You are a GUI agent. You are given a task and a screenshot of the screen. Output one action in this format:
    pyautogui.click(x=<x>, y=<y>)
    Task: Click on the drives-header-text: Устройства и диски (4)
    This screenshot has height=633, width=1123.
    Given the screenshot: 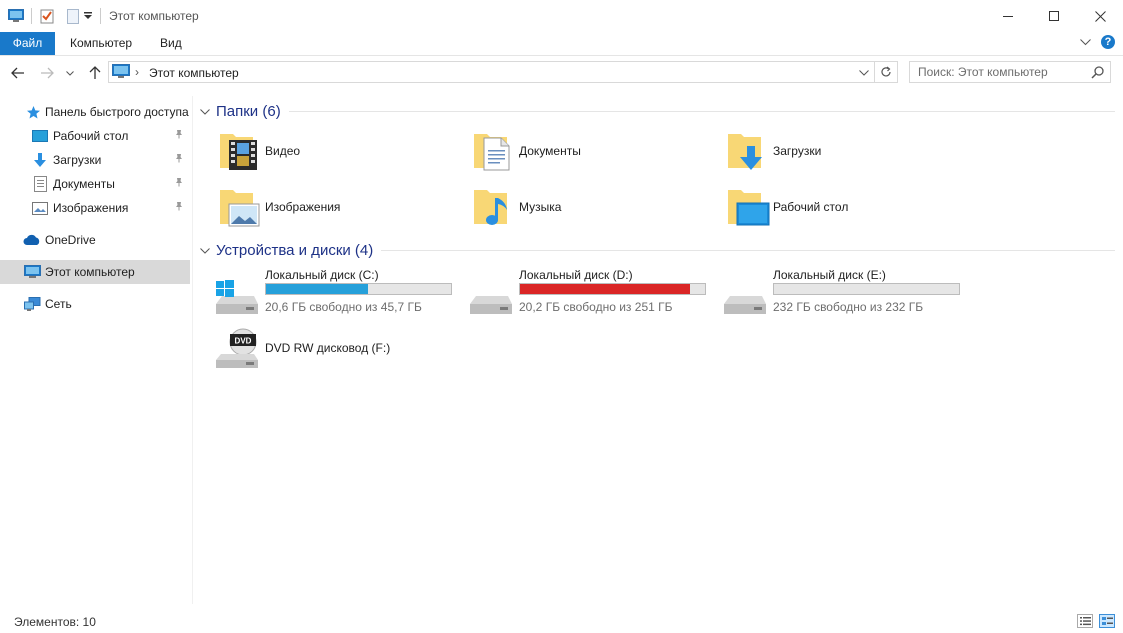 What is the action you would take?
    pyautogui.click(x=295, y=250)
    